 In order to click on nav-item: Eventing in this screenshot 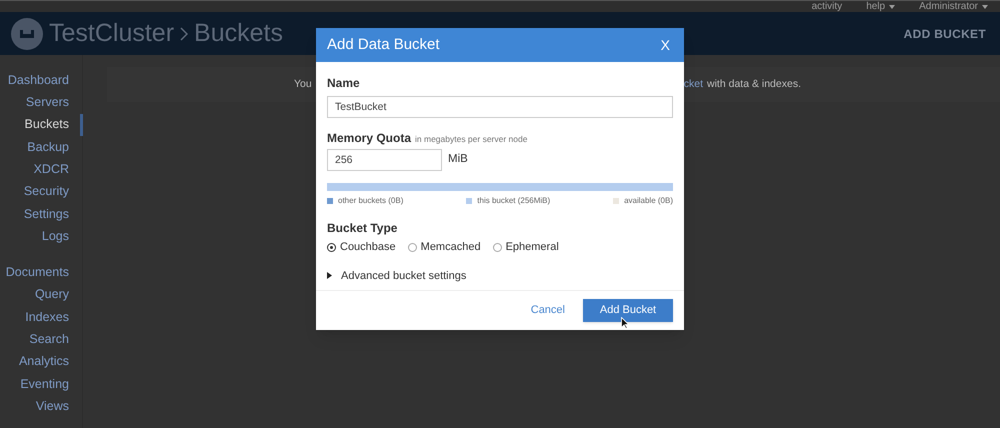, I will do `click(41, 384)`.